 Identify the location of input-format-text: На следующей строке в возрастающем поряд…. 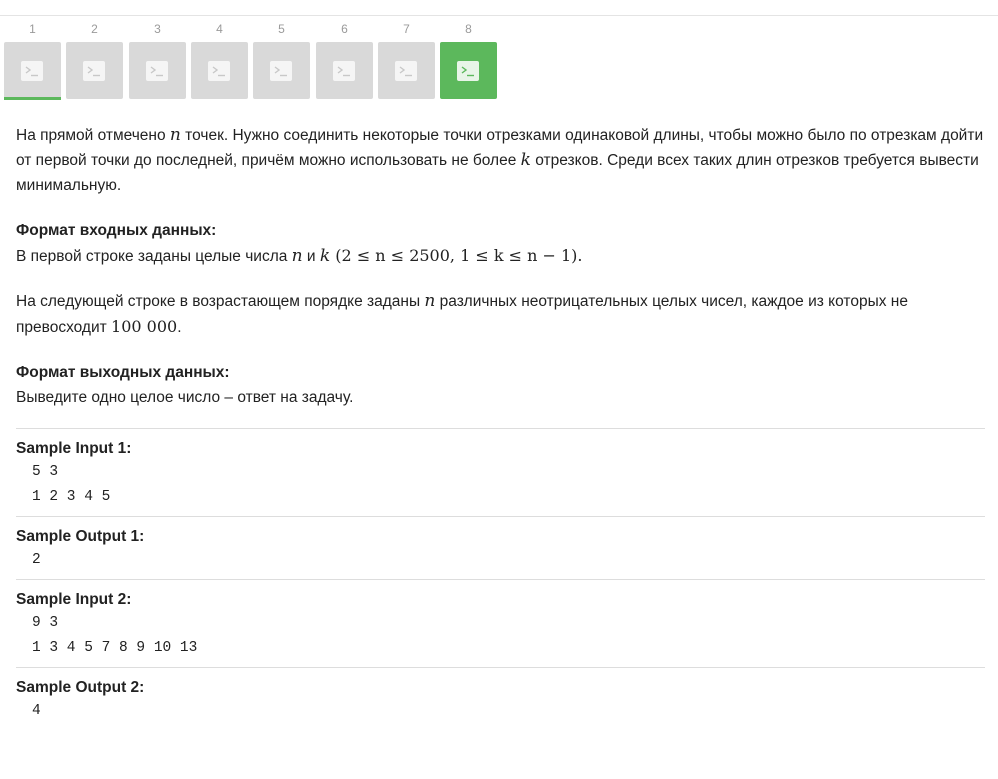
(220, 301).